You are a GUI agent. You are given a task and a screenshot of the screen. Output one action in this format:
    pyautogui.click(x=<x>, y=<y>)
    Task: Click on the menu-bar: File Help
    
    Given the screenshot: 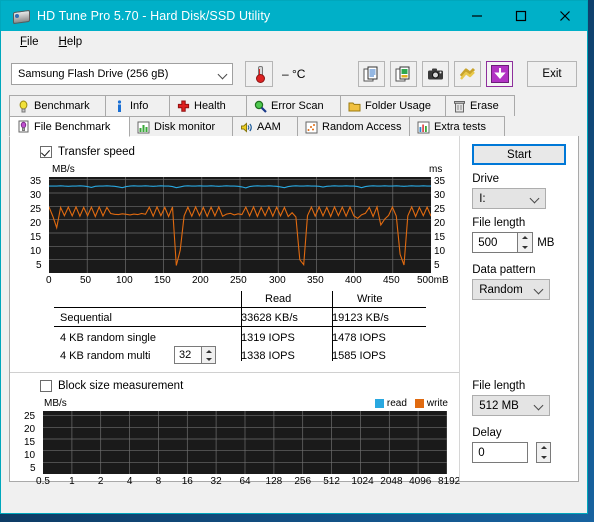 What is the action you would take?
    pyautogui.click(x=294, y=42)
    